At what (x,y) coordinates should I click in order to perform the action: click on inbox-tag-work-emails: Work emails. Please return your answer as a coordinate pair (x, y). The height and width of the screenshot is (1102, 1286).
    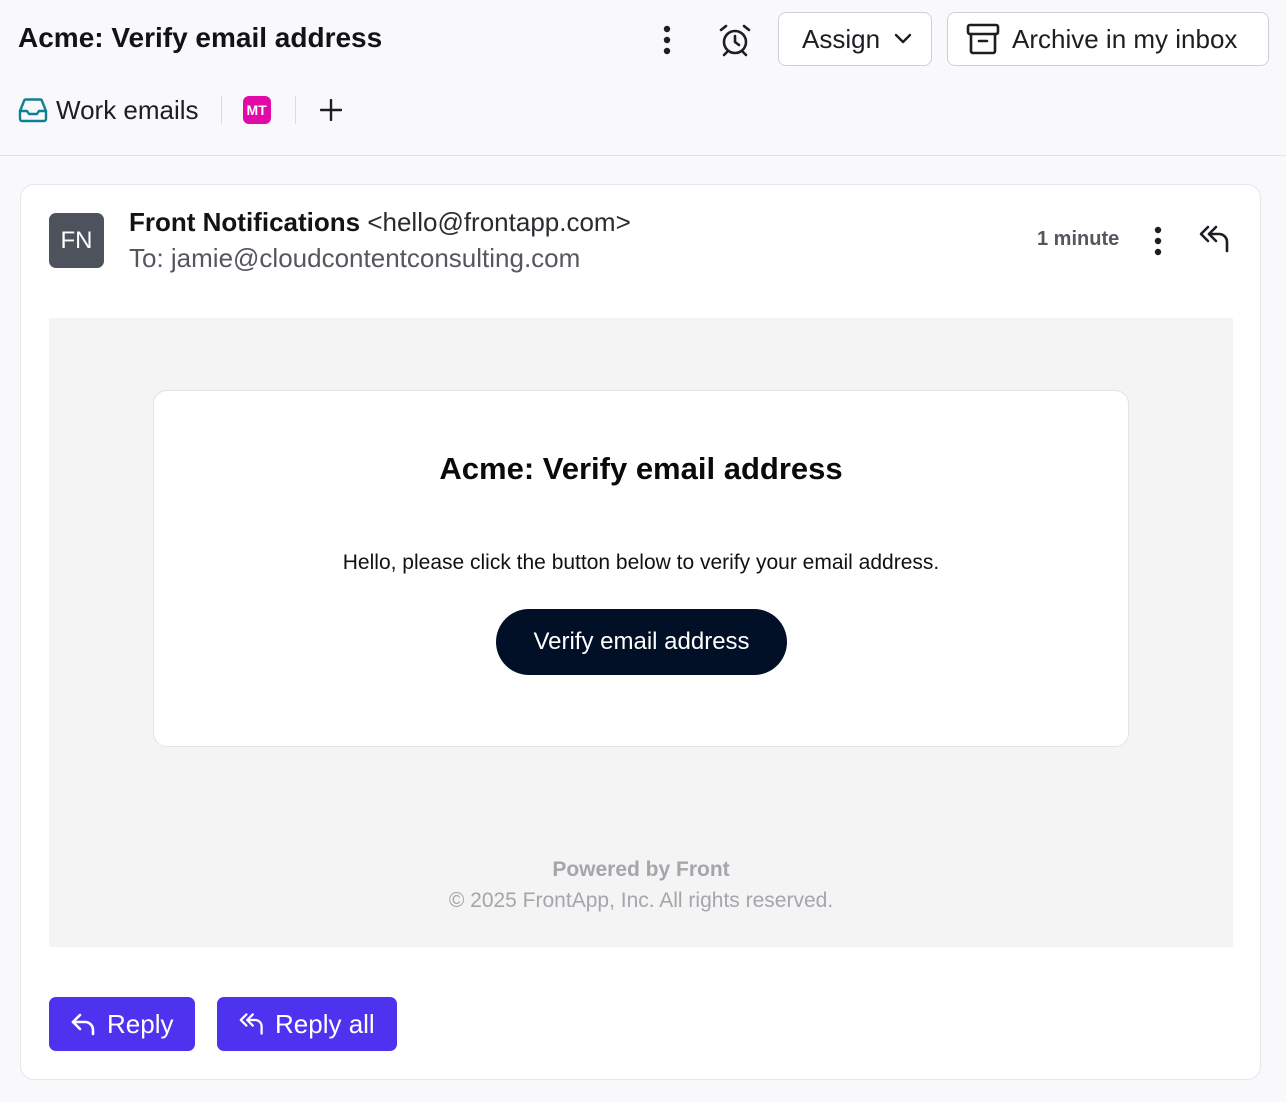
    Looking at the image, I should click on (108, 110).